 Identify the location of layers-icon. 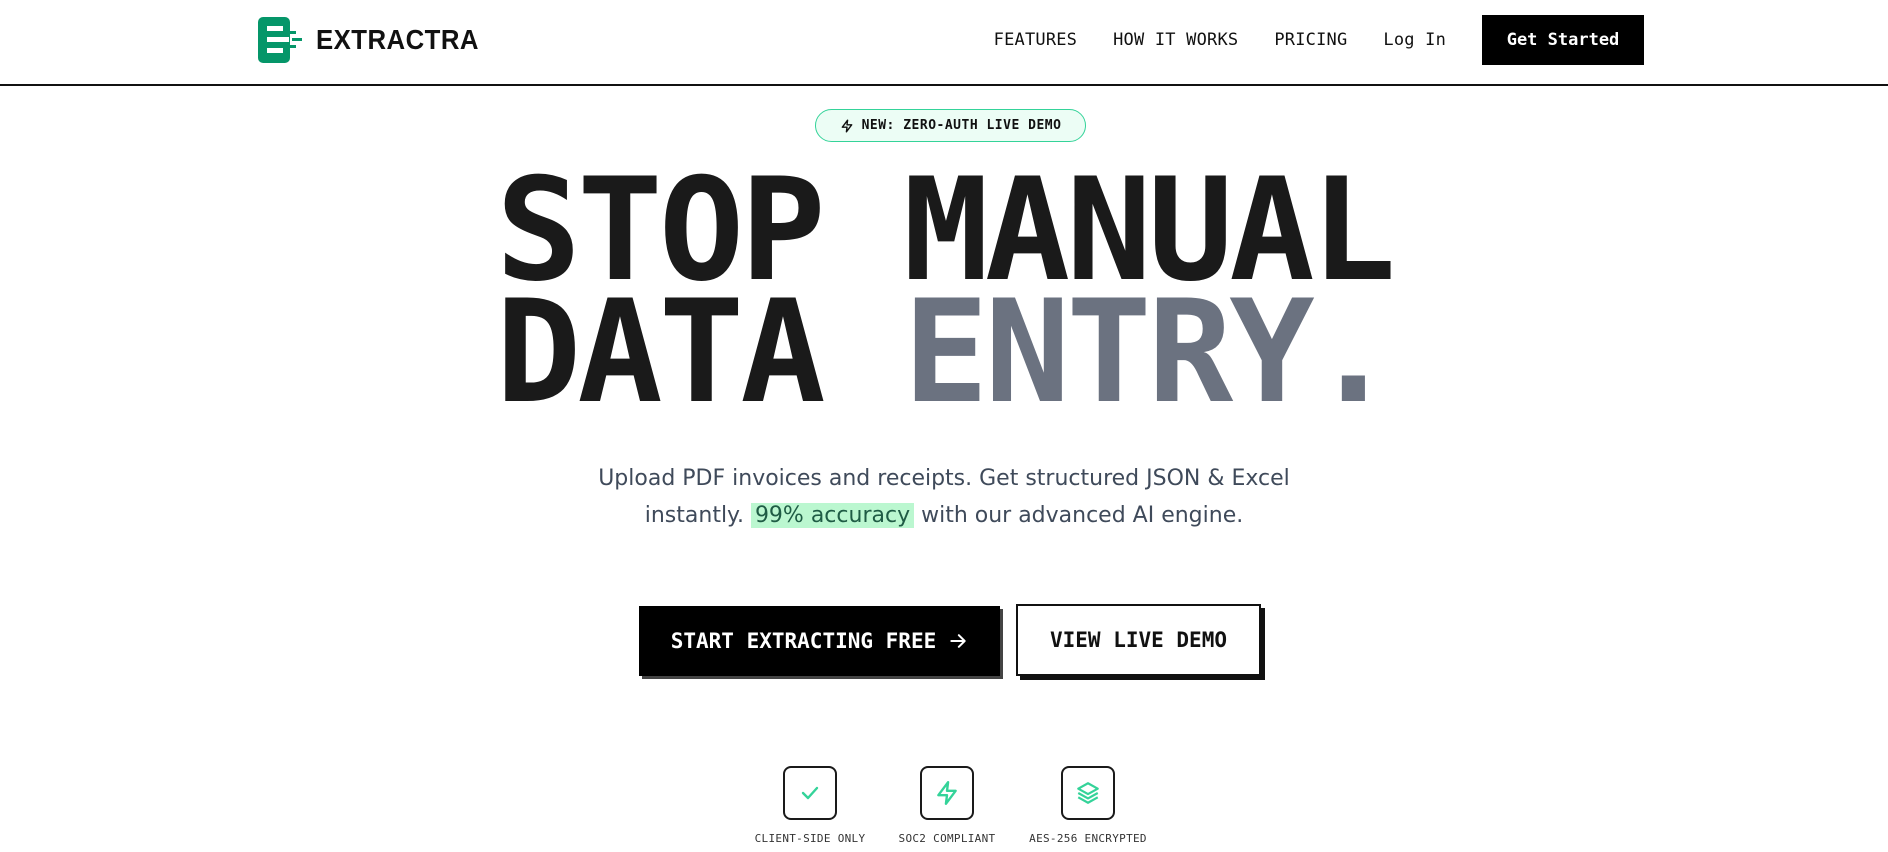
(1088, 793).